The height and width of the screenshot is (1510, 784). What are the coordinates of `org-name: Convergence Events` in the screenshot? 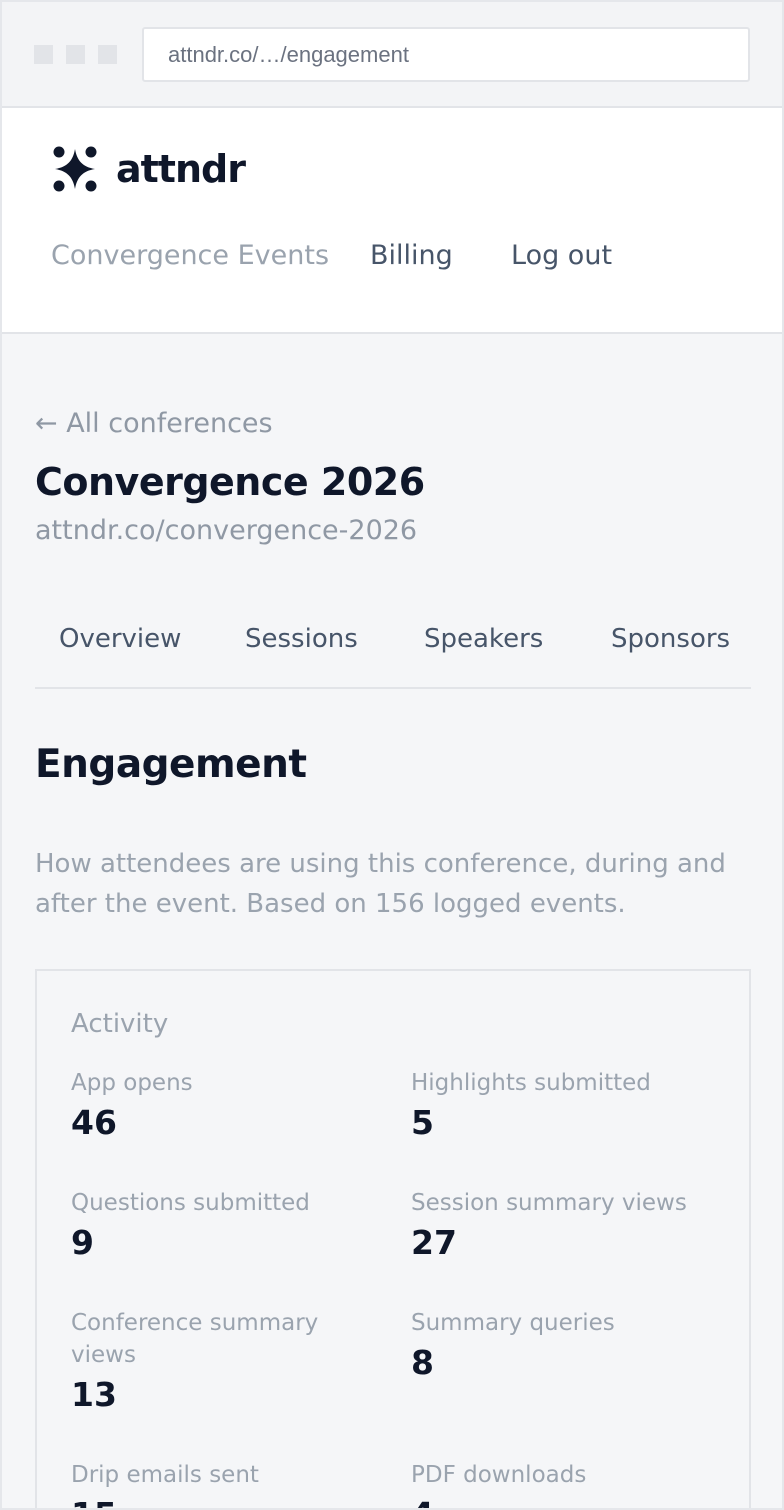 It's located at (190, 255).